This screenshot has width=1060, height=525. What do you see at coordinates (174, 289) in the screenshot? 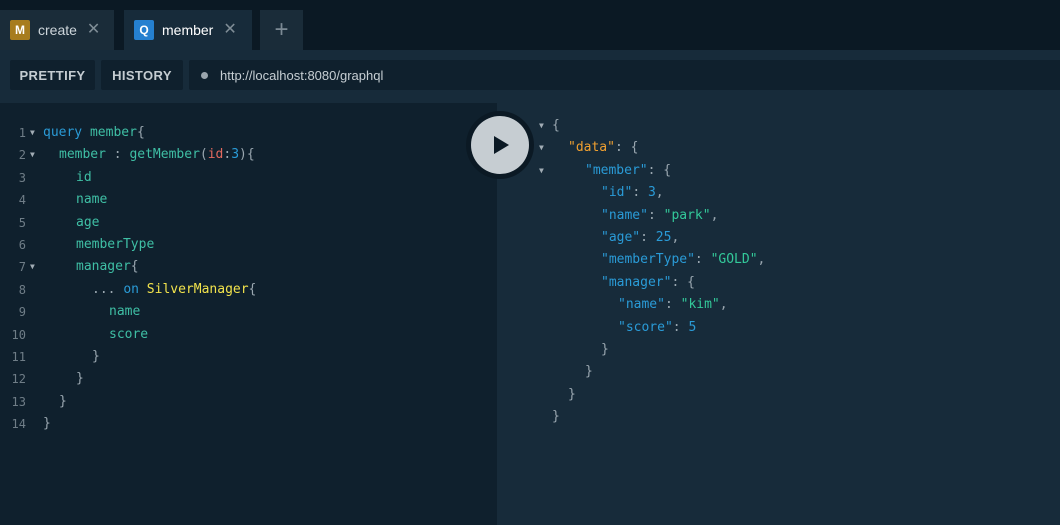
I see `code-line: ... on SilverManager{` at bounding box center [174, 289].